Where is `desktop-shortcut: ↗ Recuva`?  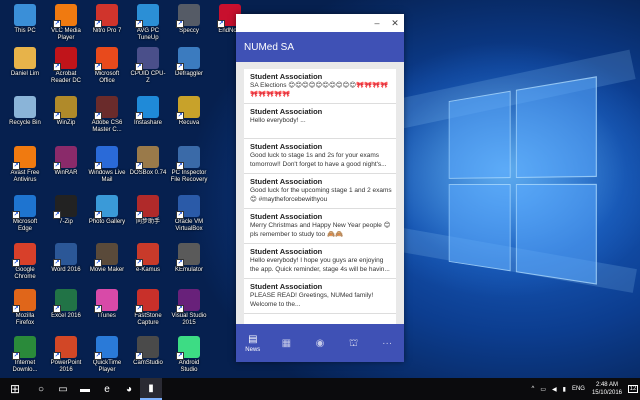
desktop-shortcut: ↗ Recuva is located at coordinates (189, 111).